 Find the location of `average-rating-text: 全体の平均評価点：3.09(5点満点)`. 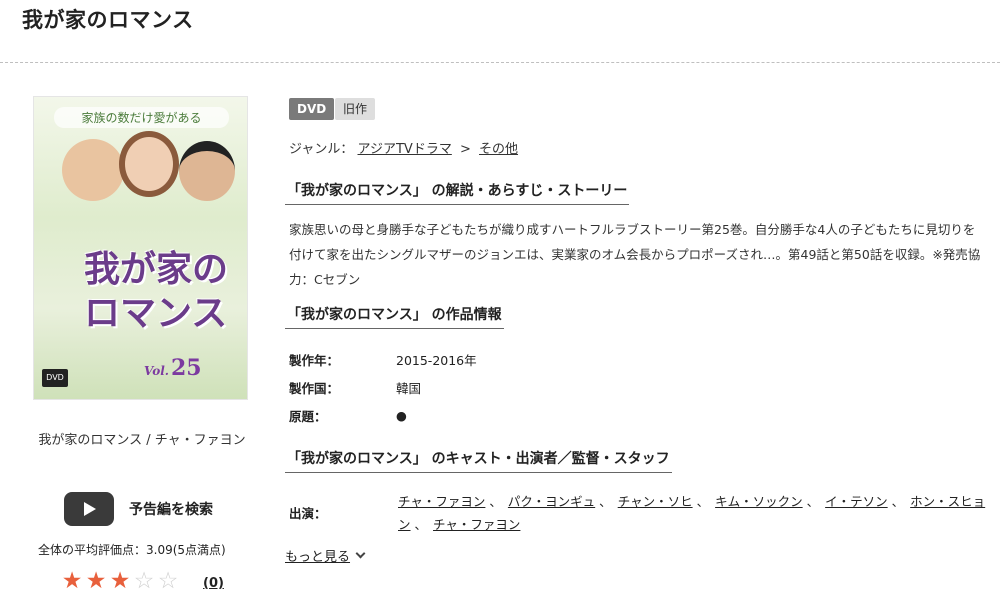

average-rating-text: 全体の平均評価点：3.09(5点満点) is located at coordinates (132, 550).